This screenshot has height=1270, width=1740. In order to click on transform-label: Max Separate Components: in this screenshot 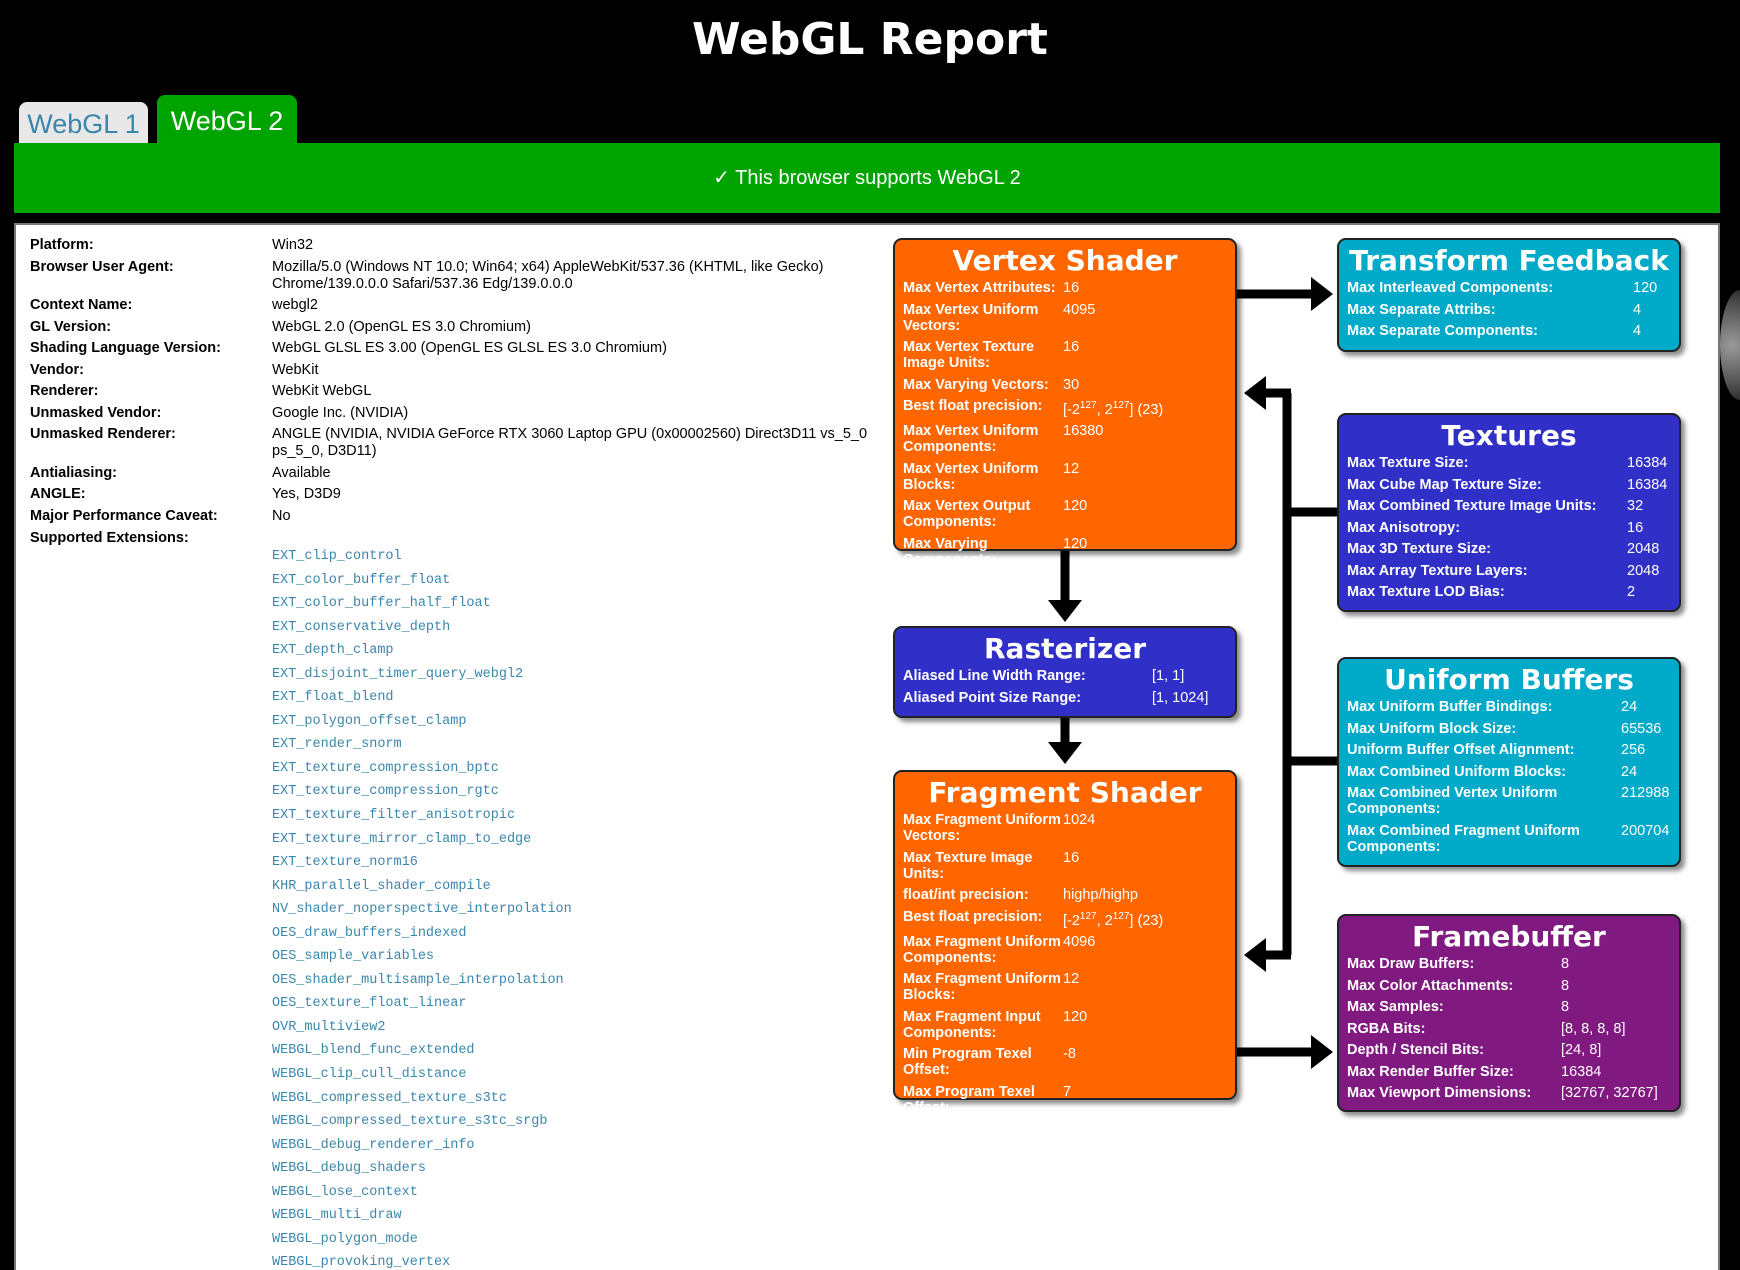, I will do `click(1442, 331)`.